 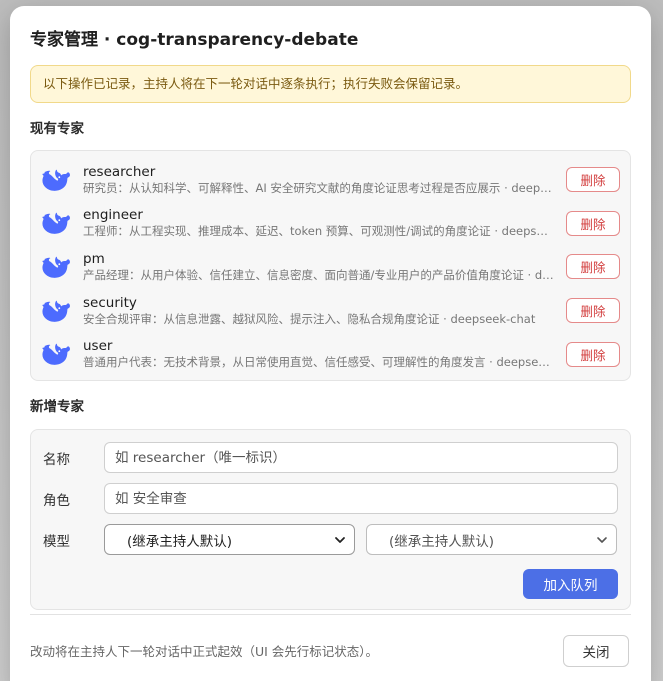 What do you see at coordinates (330, 614) in the screenshot?
I see `footer-divider` at bounding box center [330, 614].